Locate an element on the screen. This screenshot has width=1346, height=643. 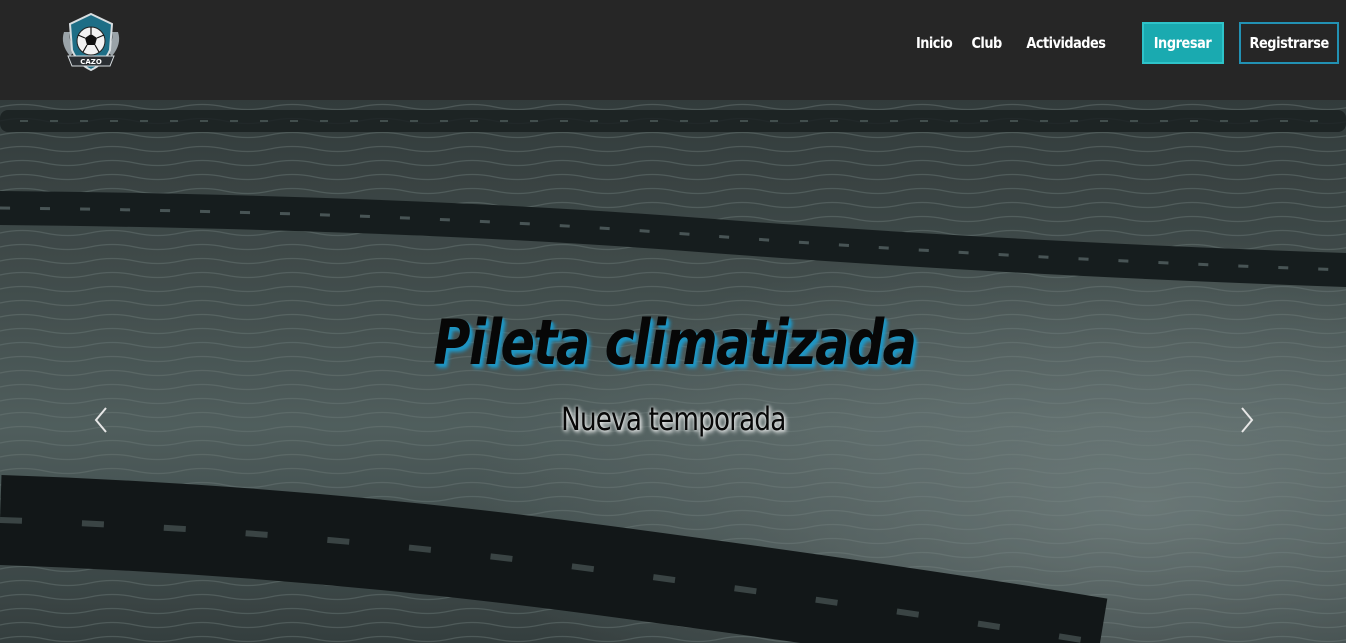
login-button: Ingresar is located at coordinates (1183, 43).